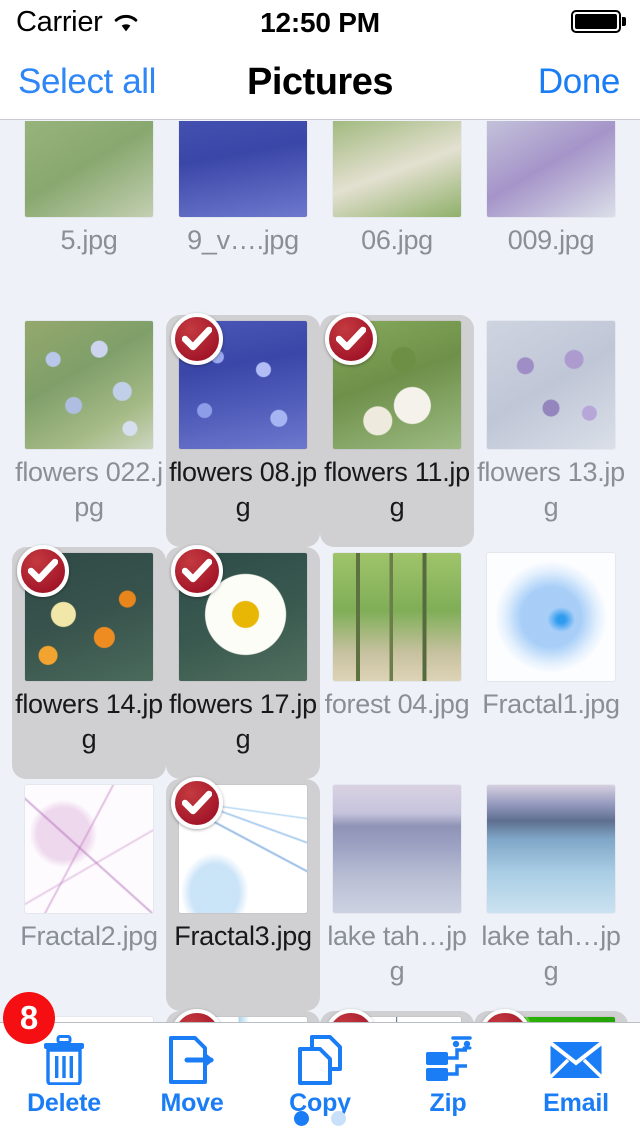 This screenshot has height=1136, width=640. I want to click on move-arrow-icon, so click(192, 1060).